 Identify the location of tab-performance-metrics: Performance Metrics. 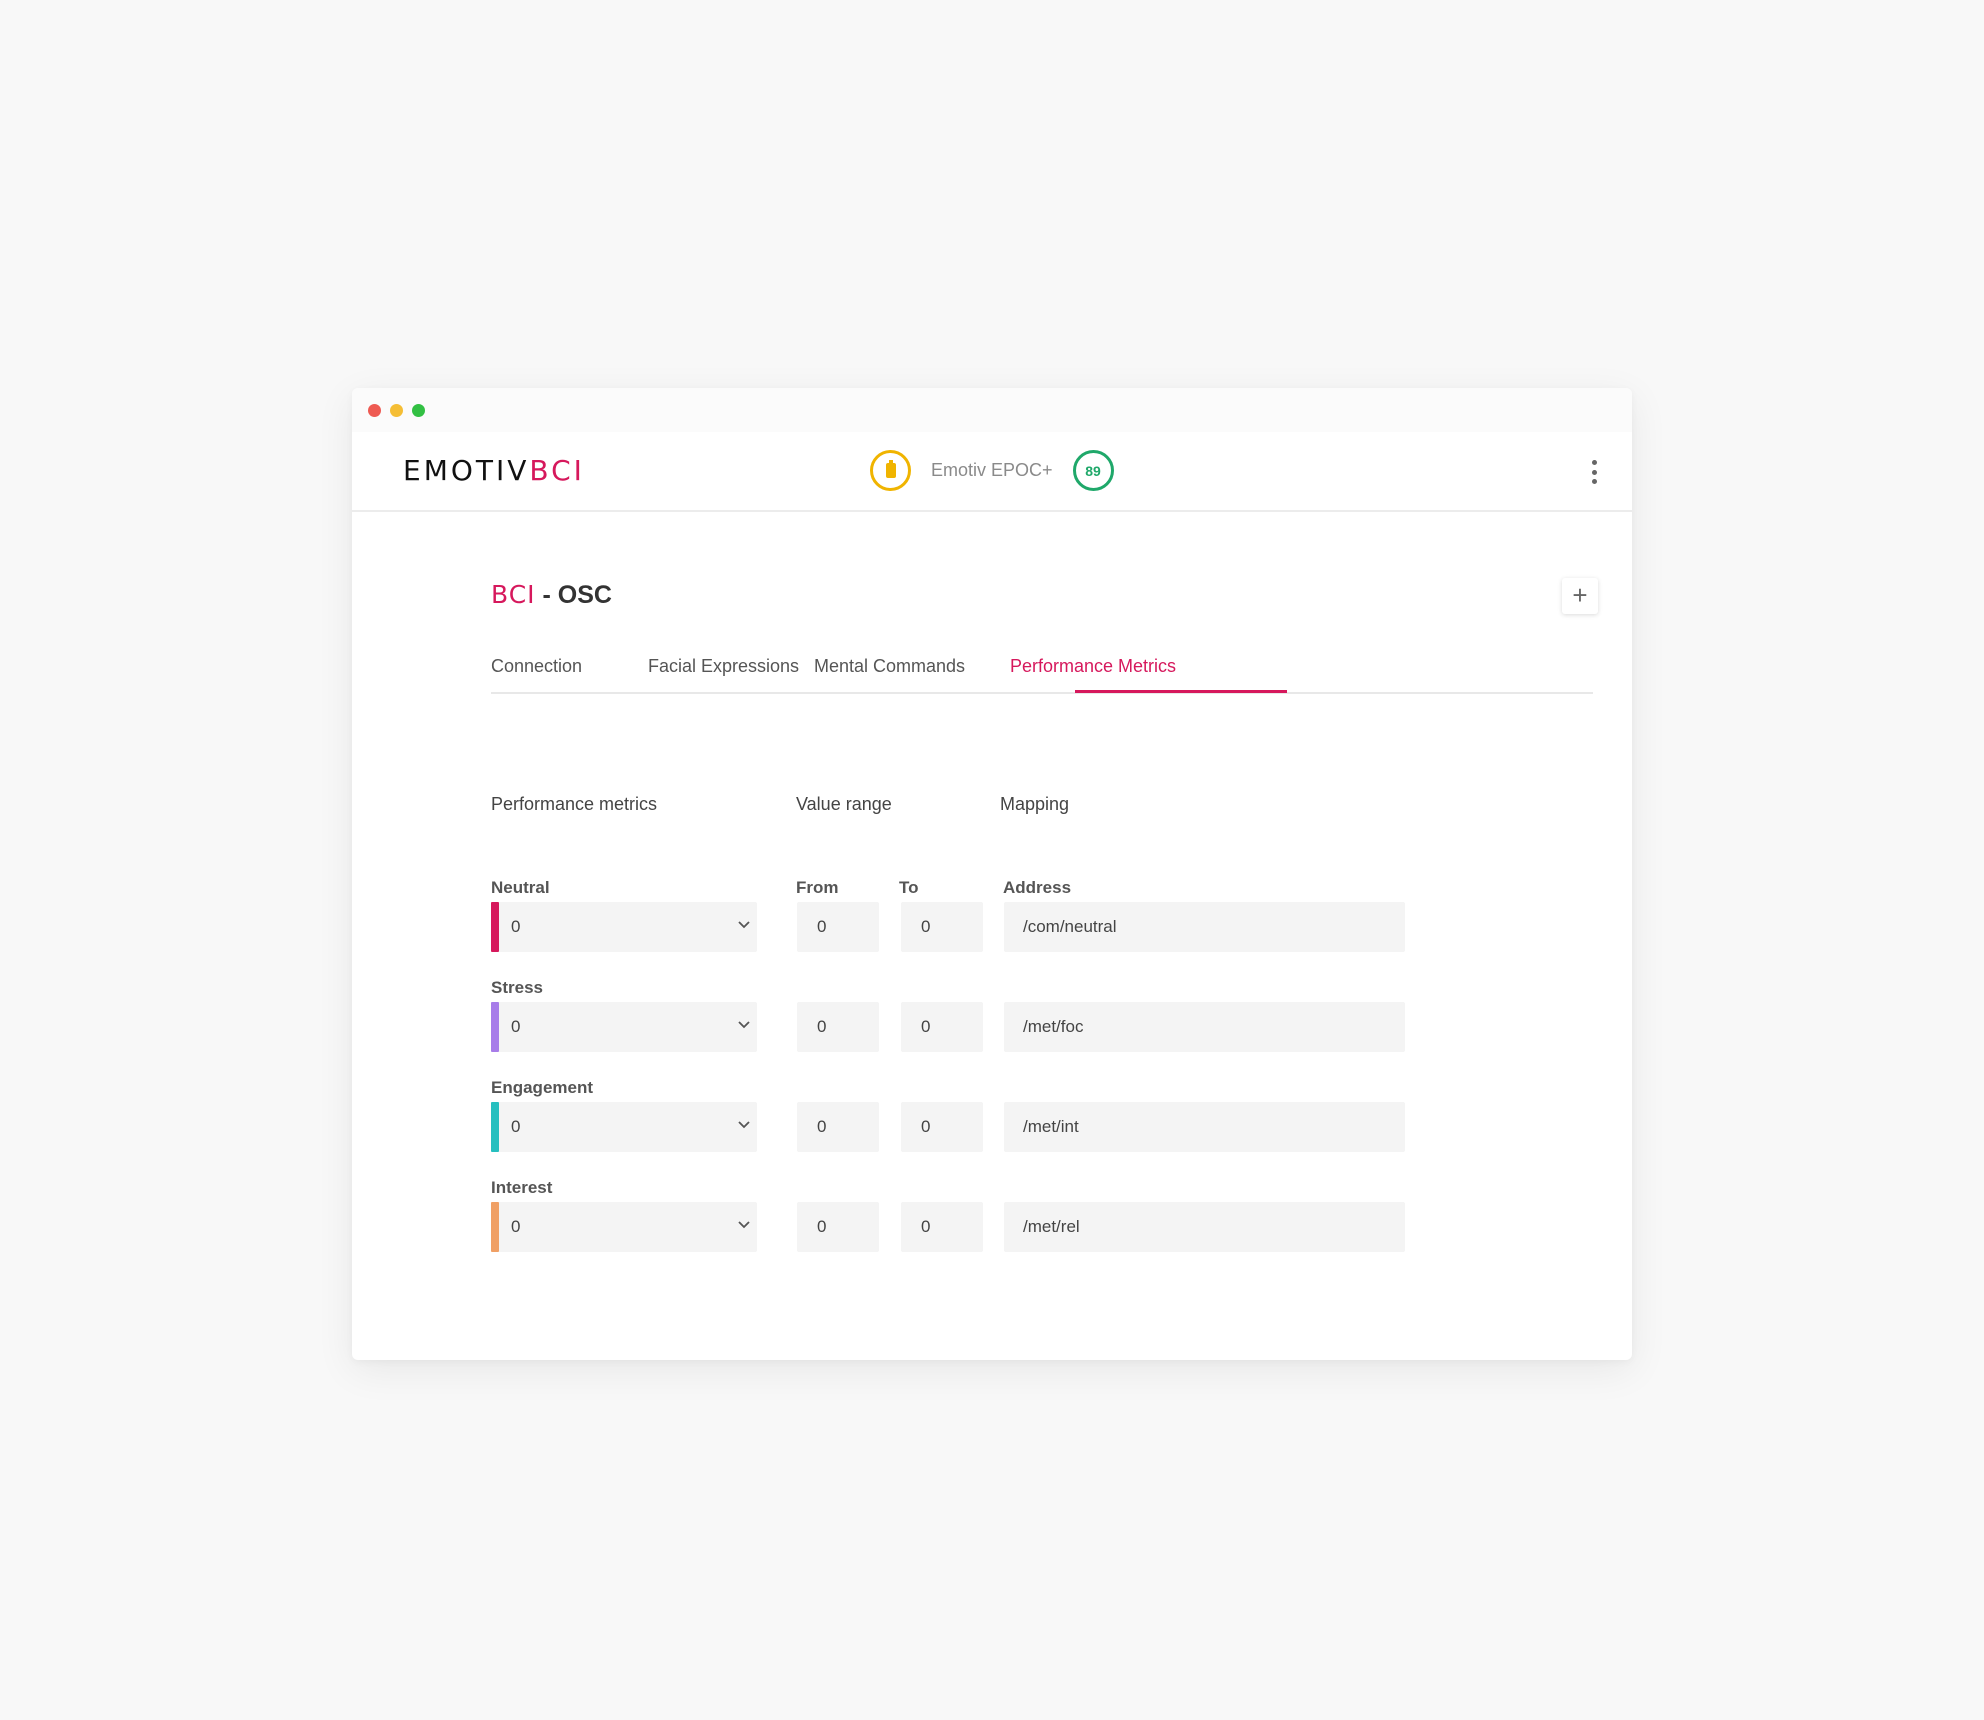
(1093, 666).